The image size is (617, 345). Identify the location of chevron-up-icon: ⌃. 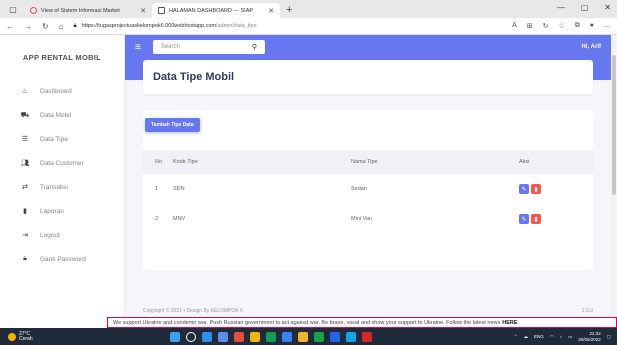
(516, 337).